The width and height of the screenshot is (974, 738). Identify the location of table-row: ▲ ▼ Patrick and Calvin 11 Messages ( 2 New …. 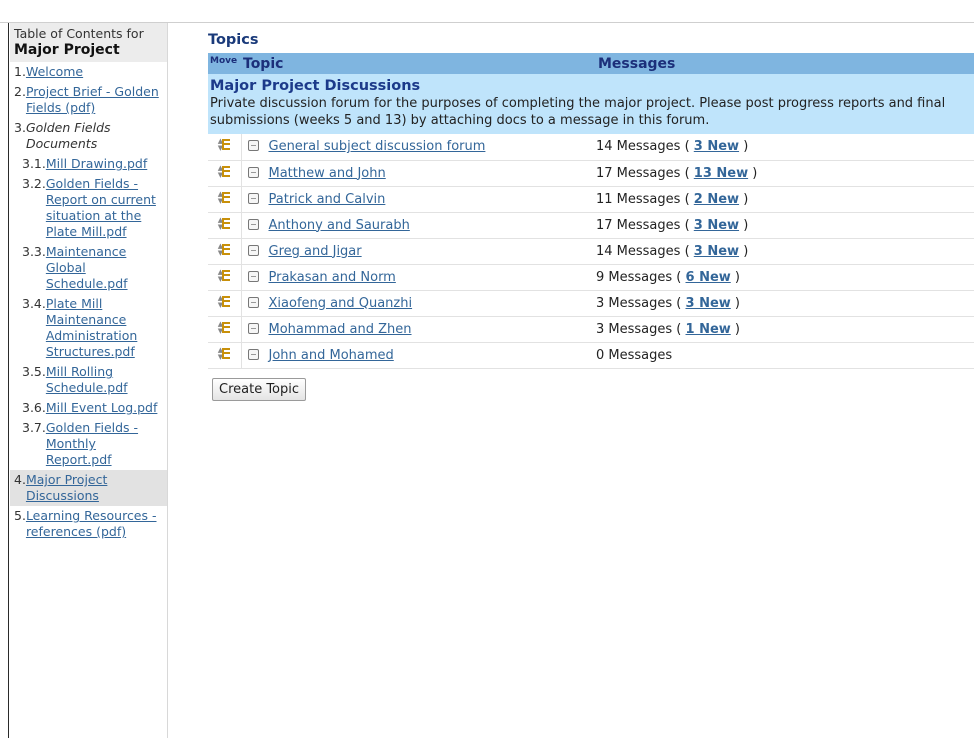
(591, 199).